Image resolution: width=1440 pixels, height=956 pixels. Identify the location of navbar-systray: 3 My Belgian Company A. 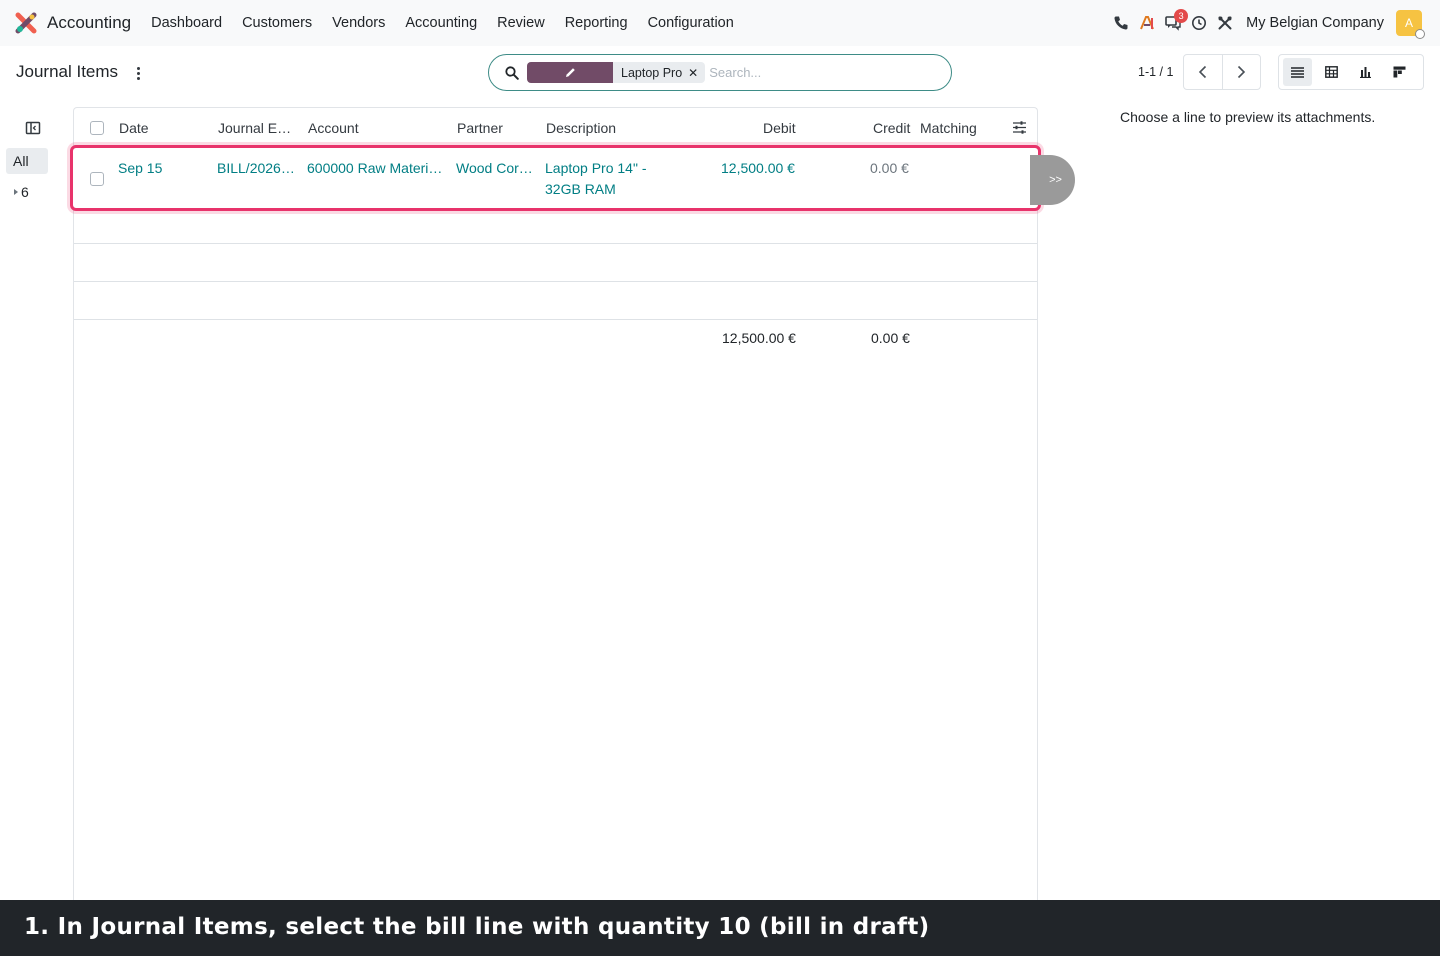
(1266, 23).